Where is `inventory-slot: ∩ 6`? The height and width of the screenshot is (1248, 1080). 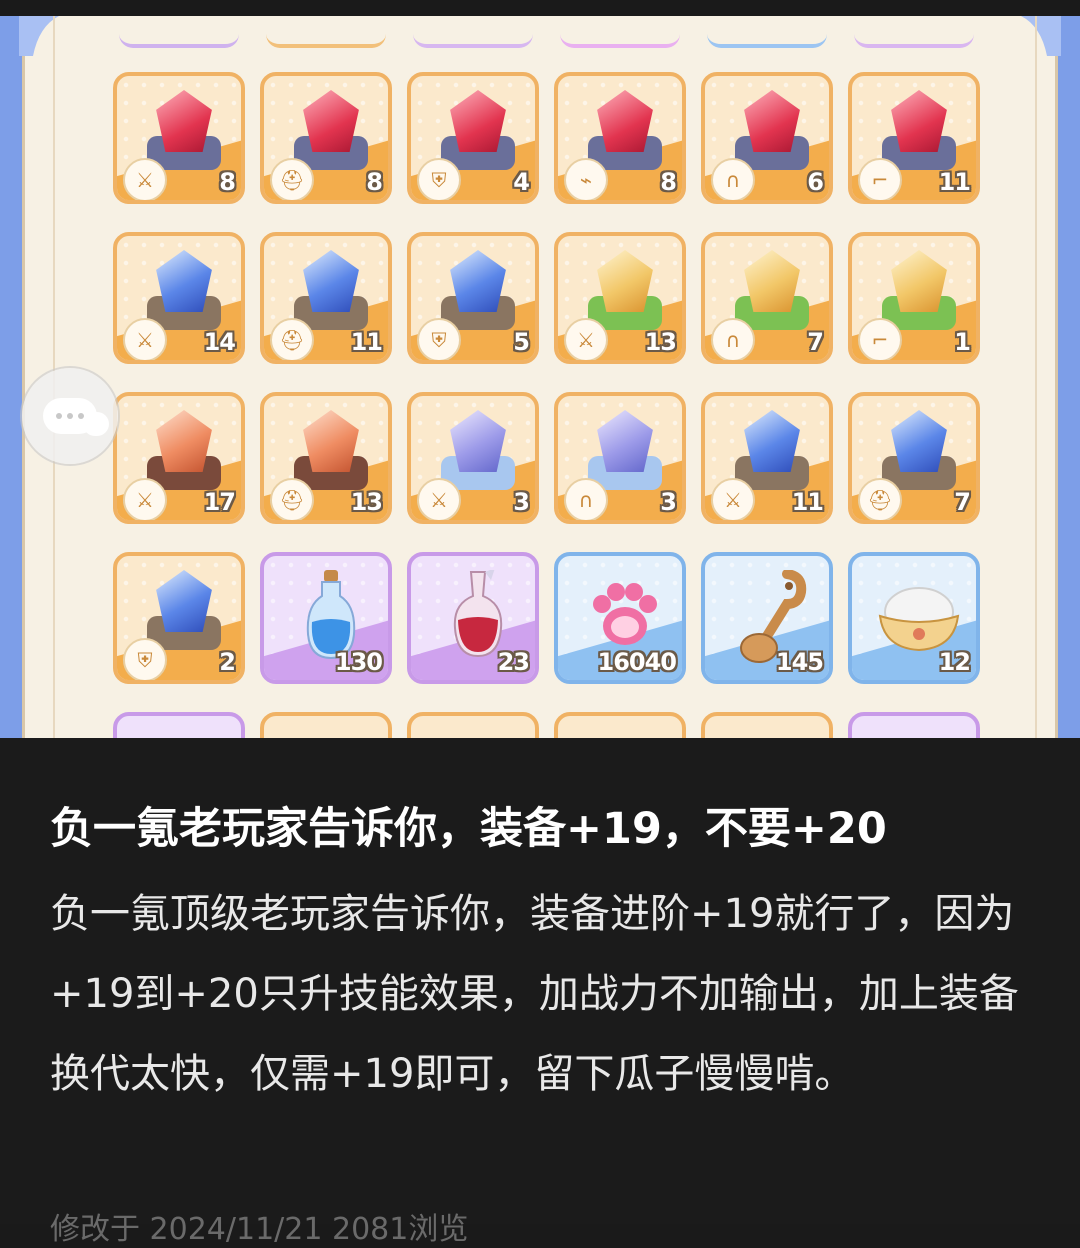 inventory-slot: ∩ 6 is located at coordinates (767, 138).